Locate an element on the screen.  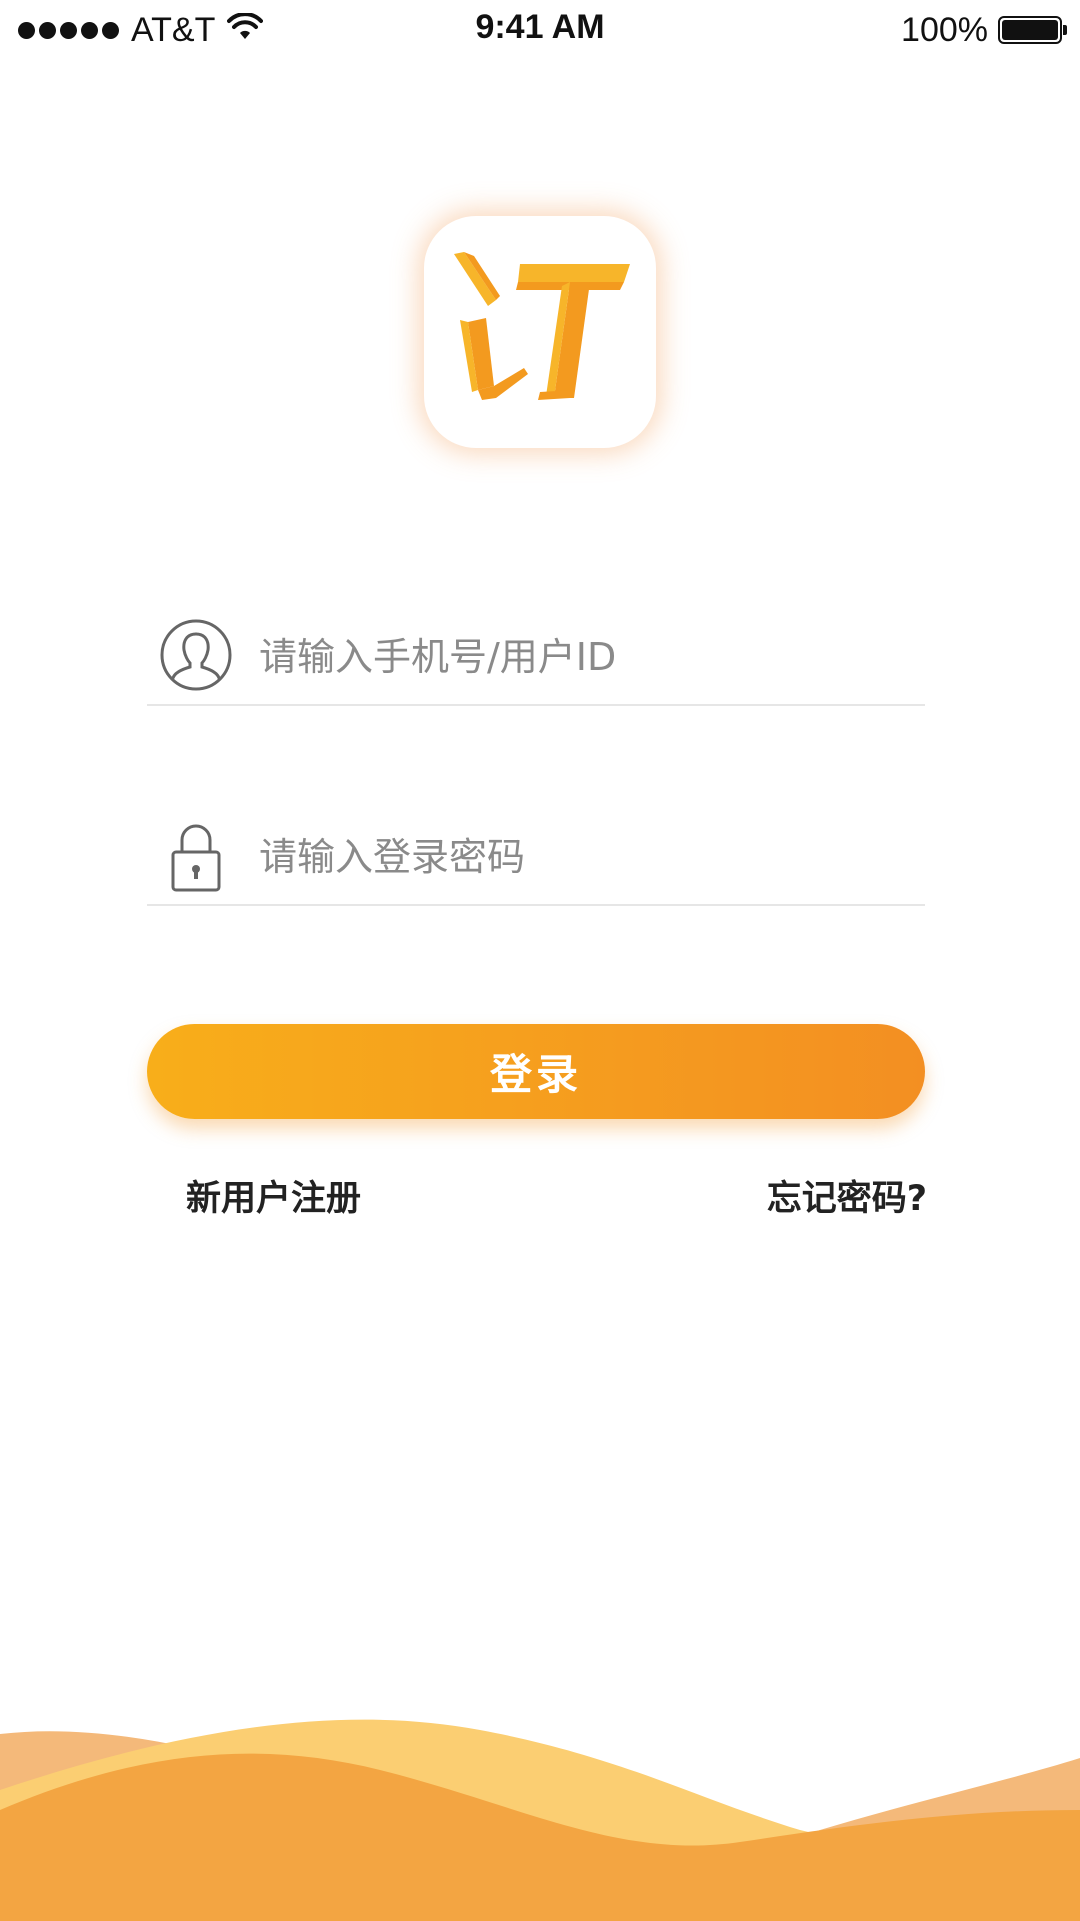
status-bar: AT&T 9:41 AM 100% is located at coordinates (540, 30).